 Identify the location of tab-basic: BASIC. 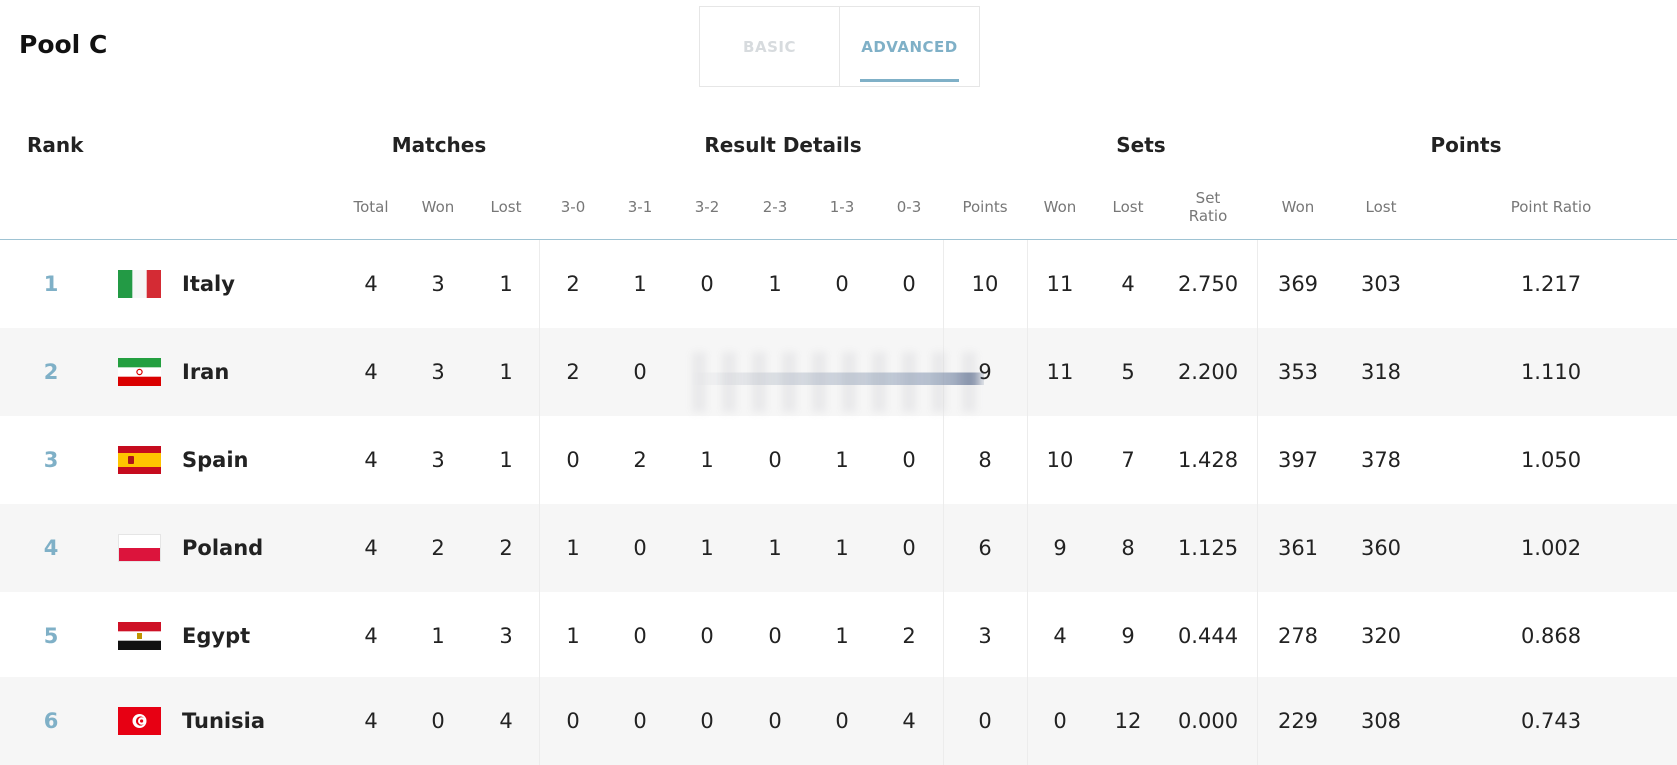
(769, 46).